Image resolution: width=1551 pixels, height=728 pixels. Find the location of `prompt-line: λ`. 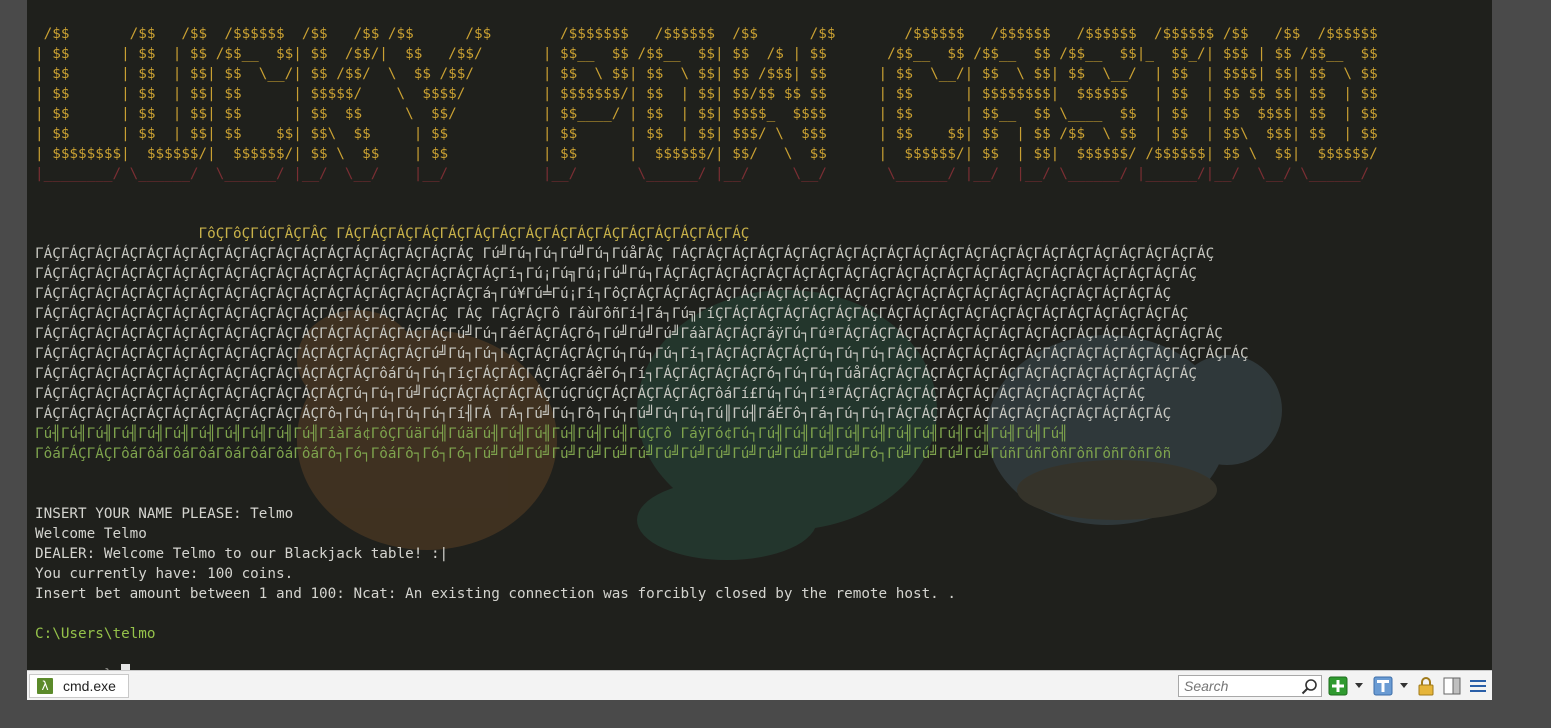

prompt-line: λ is located at coordinates (83, 657).